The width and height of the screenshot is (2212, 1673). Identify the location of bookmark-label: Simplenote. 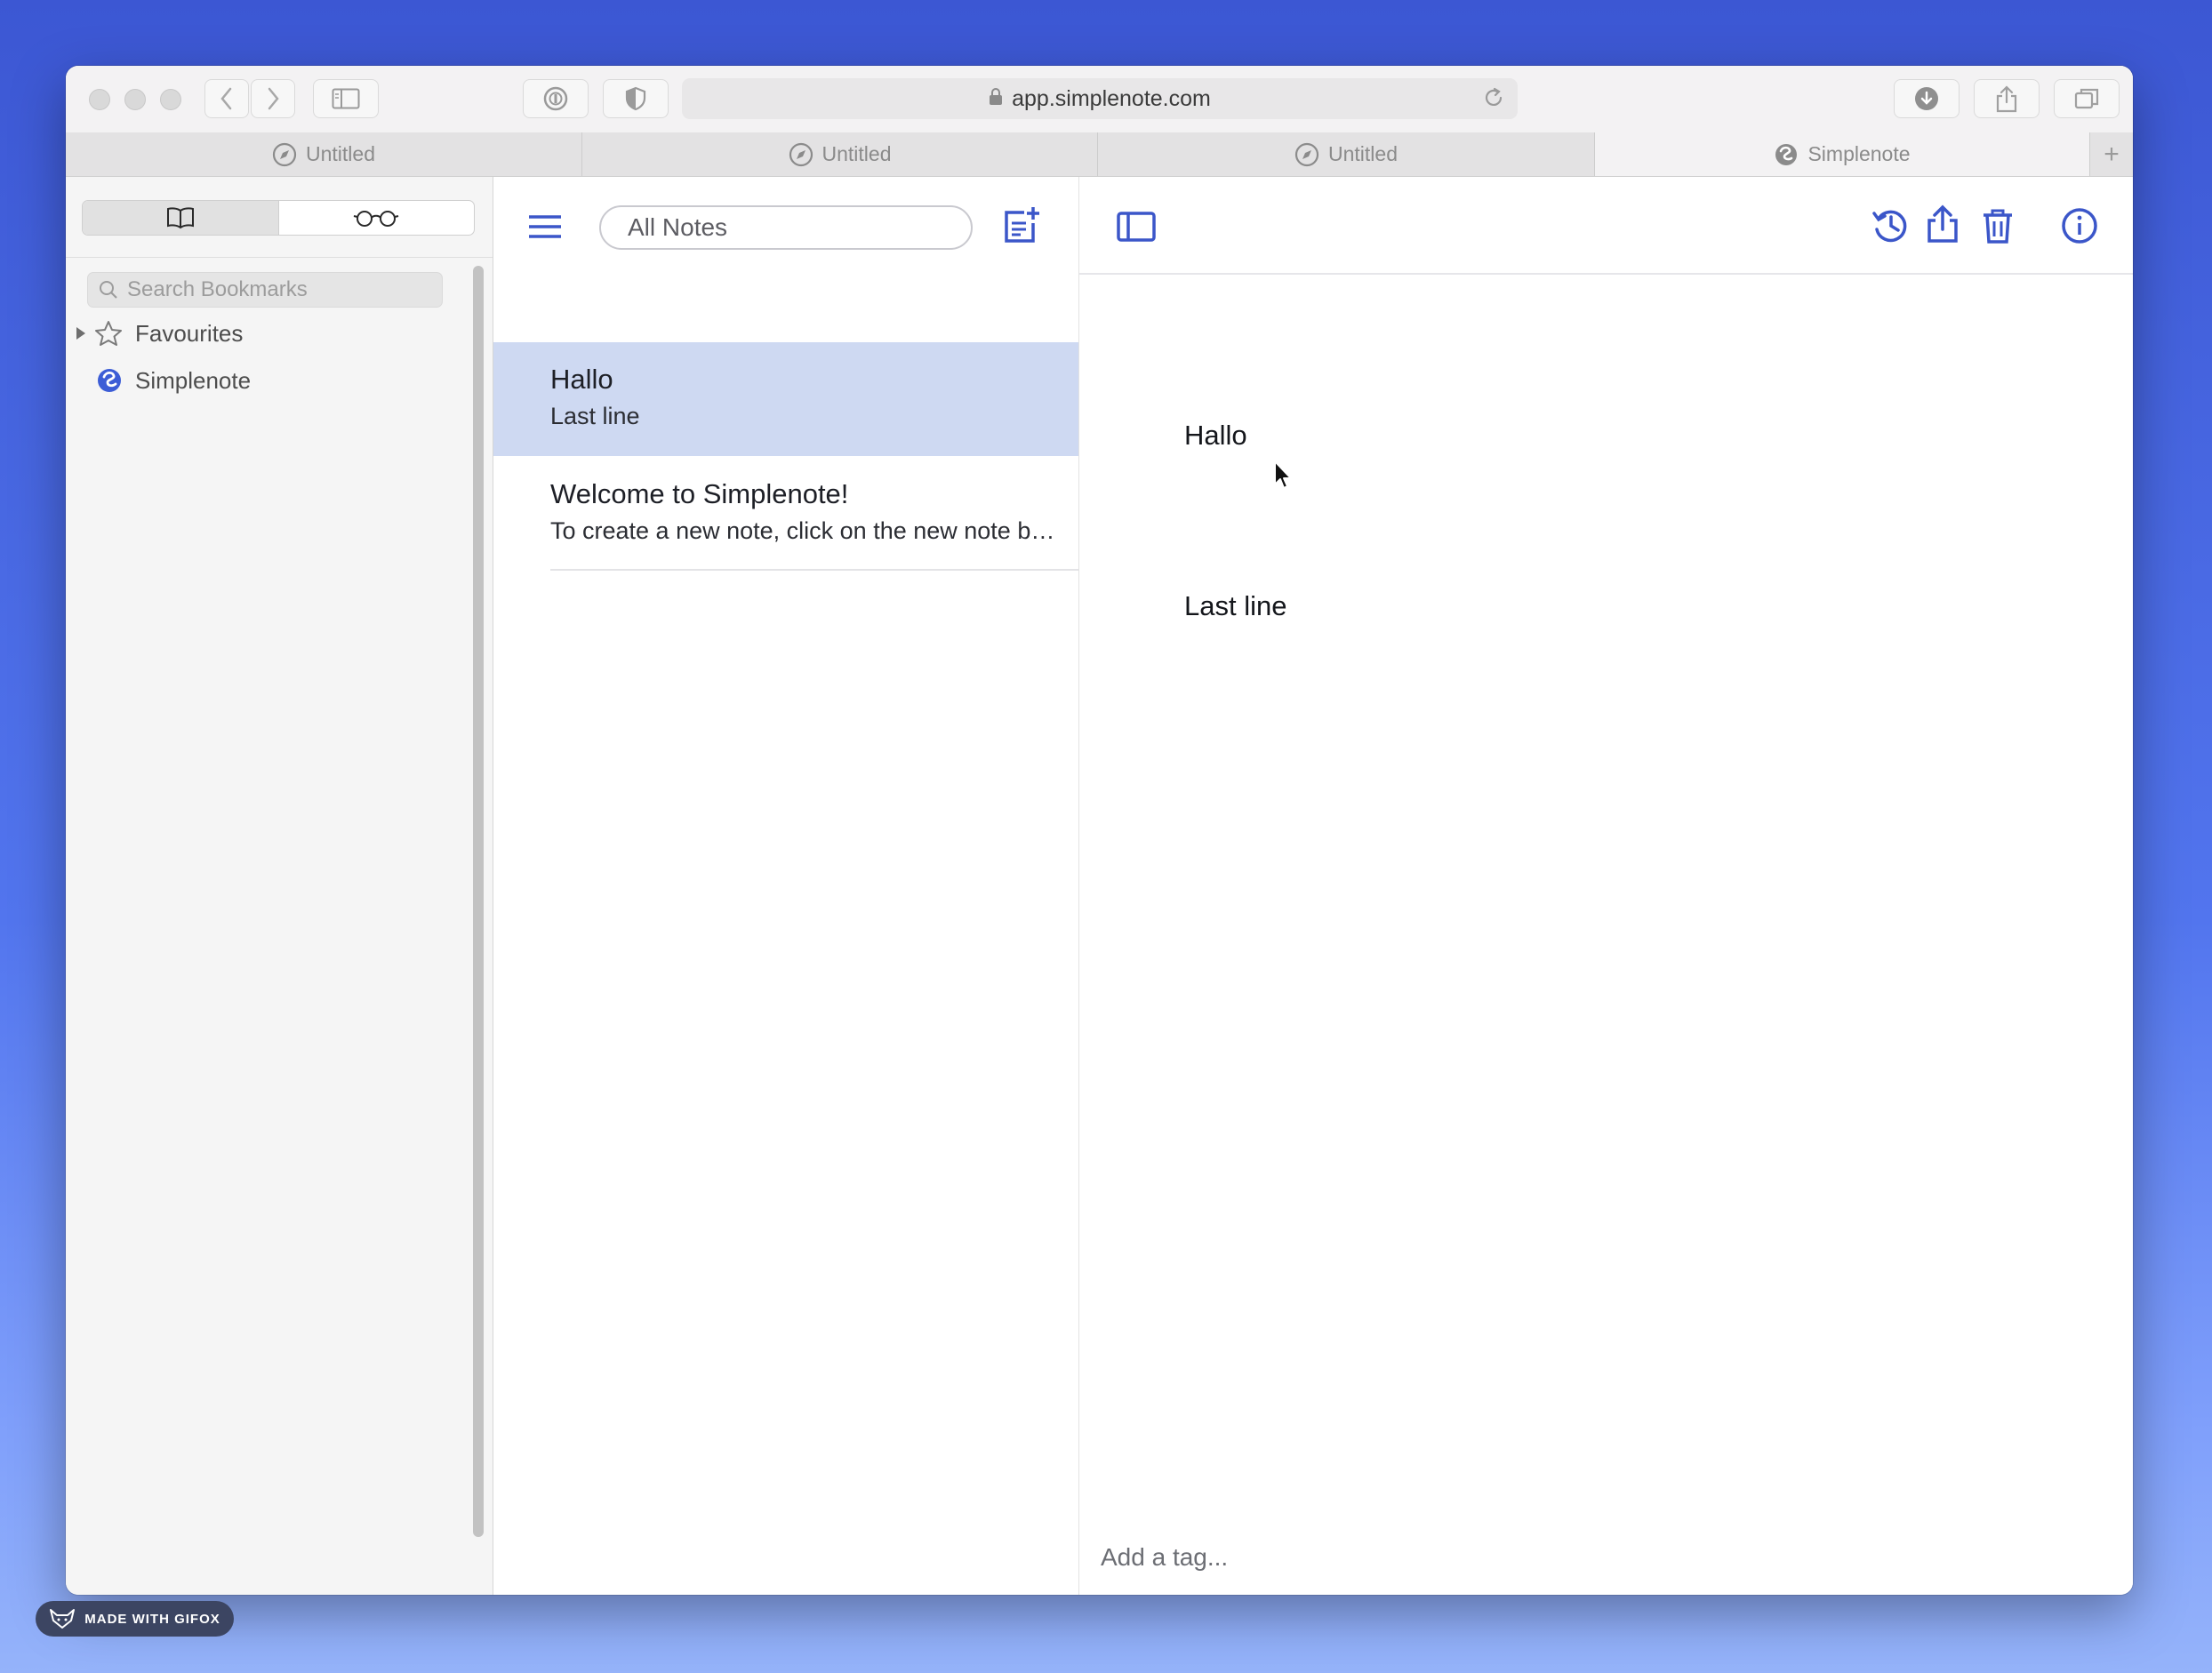
(193, 380).